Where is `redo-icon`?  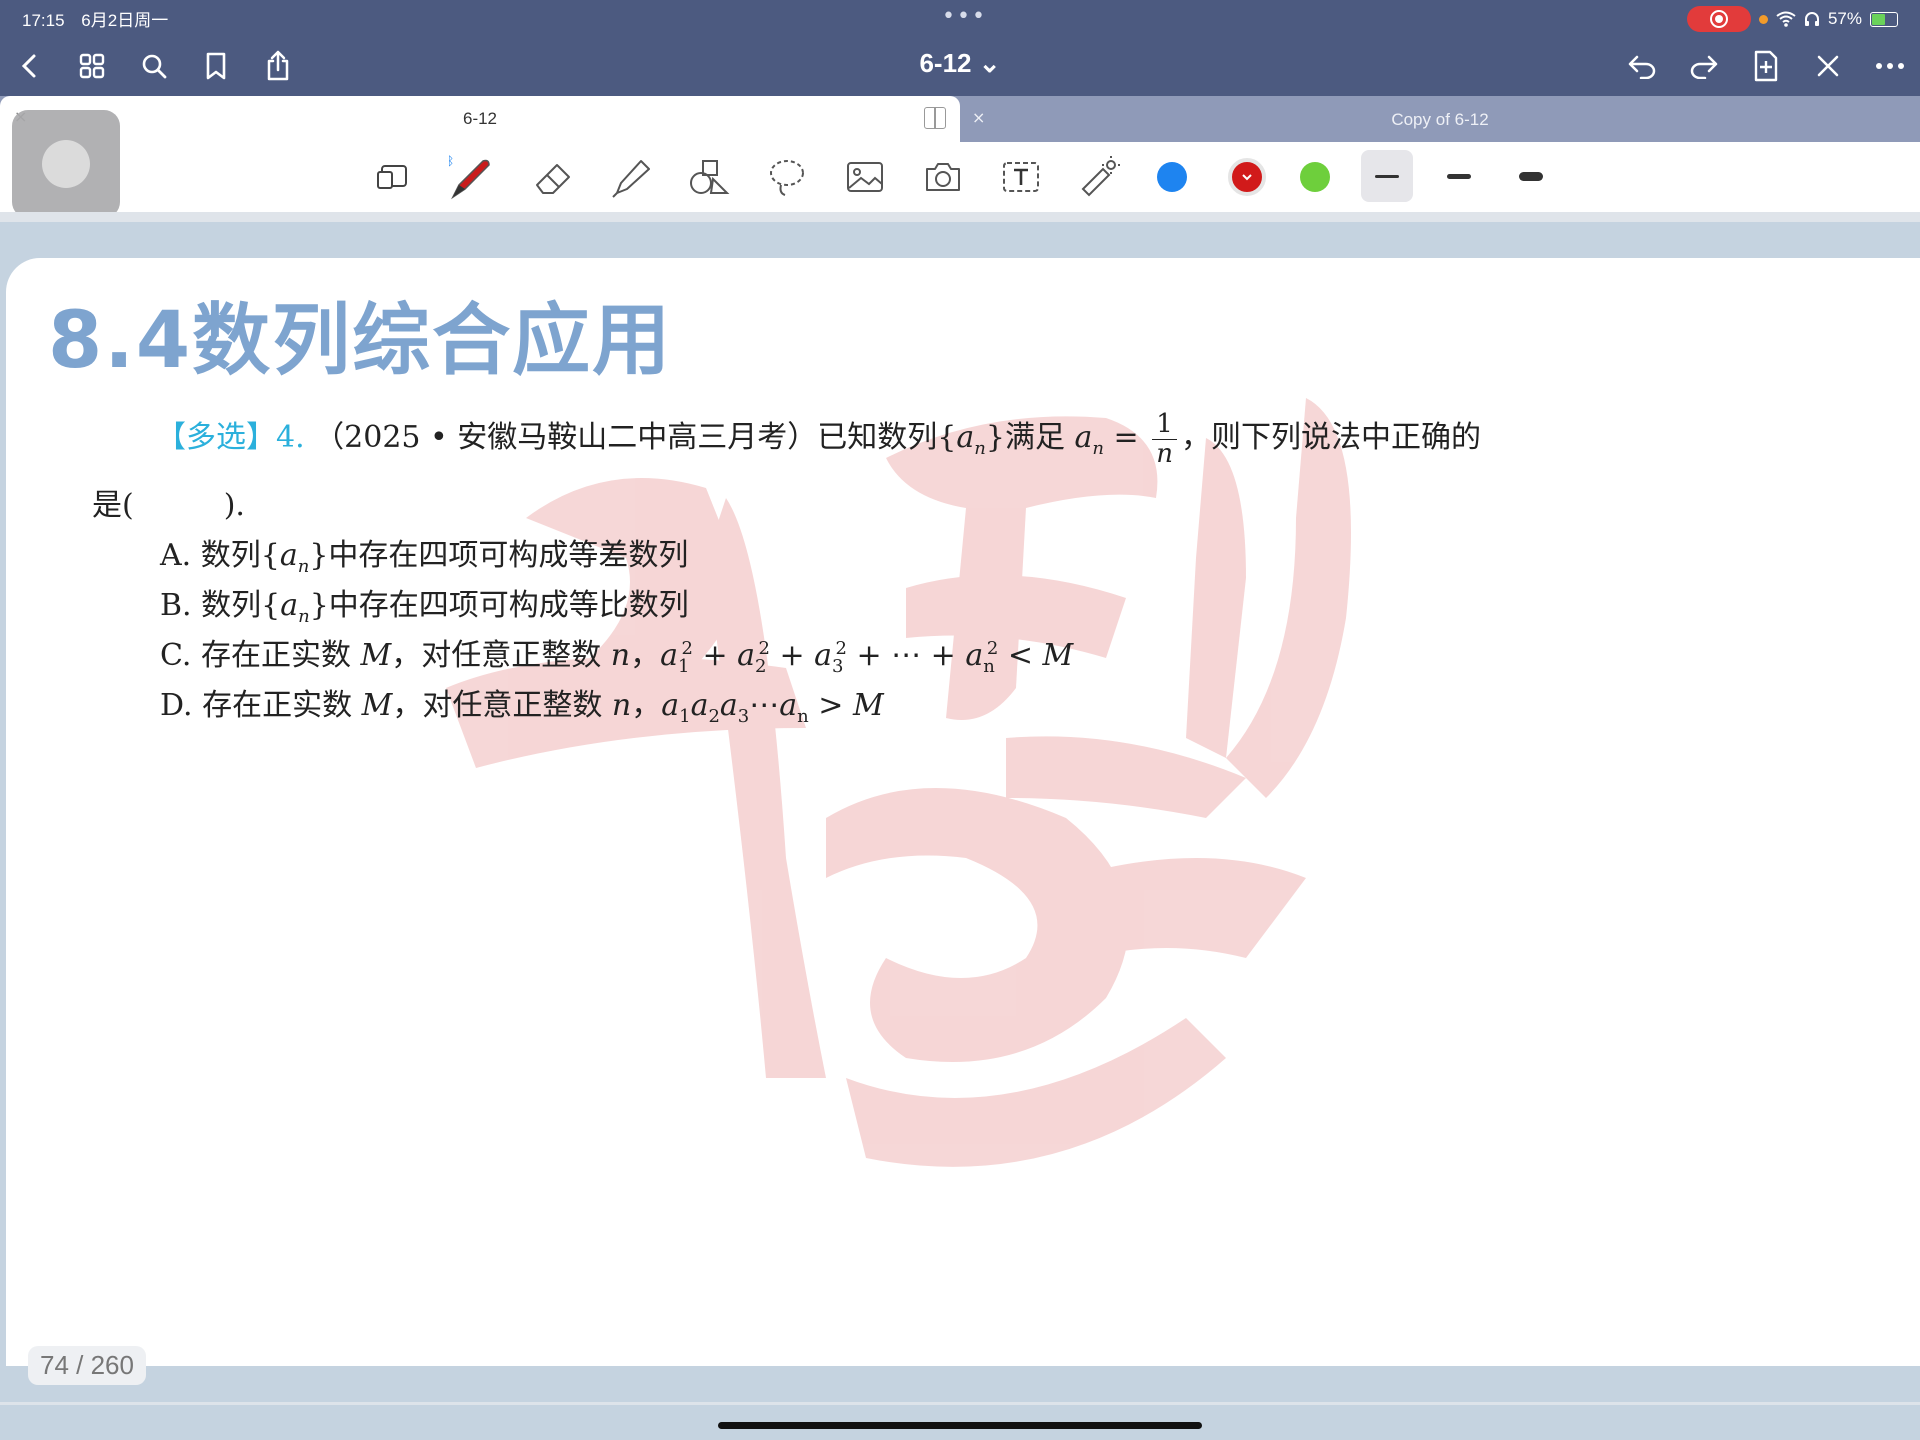 redo-icon is located at coordinates (1704, 66).